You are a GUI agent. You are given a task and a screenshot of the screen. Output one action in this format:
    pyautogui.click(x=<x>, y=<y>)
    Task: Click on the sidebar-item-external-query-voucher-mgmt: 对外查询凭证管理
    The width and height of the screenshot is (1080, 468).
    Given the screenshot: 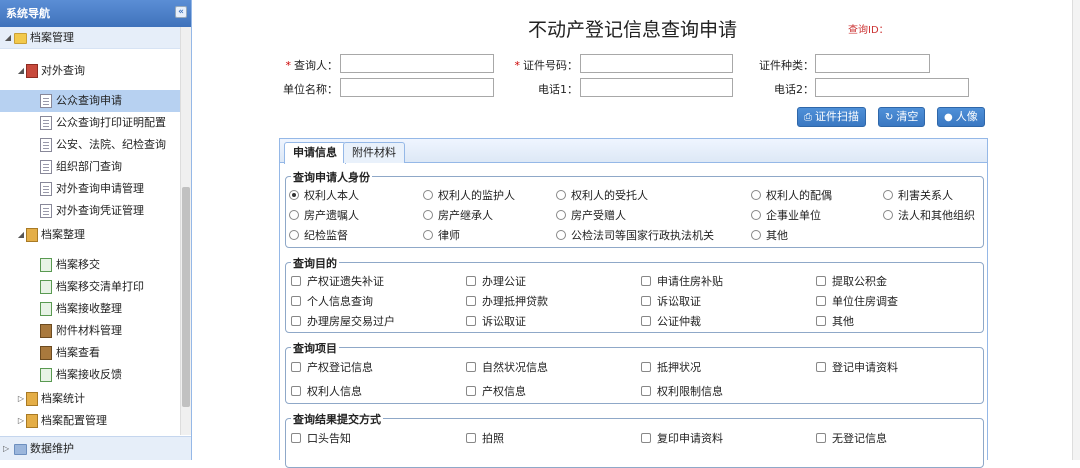 What is the action you would take?
    pyautogui.click(x=90, y=211)
    